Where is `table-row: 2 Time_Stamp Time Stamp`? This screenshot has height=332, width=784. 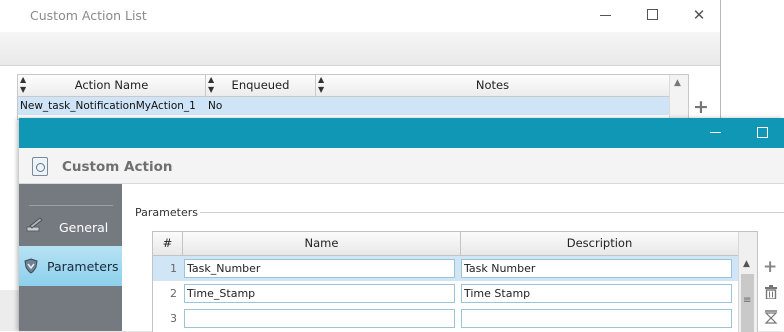 table-row: 2 Time_Stamp Time Stamp is located at coordinates (445, 293).